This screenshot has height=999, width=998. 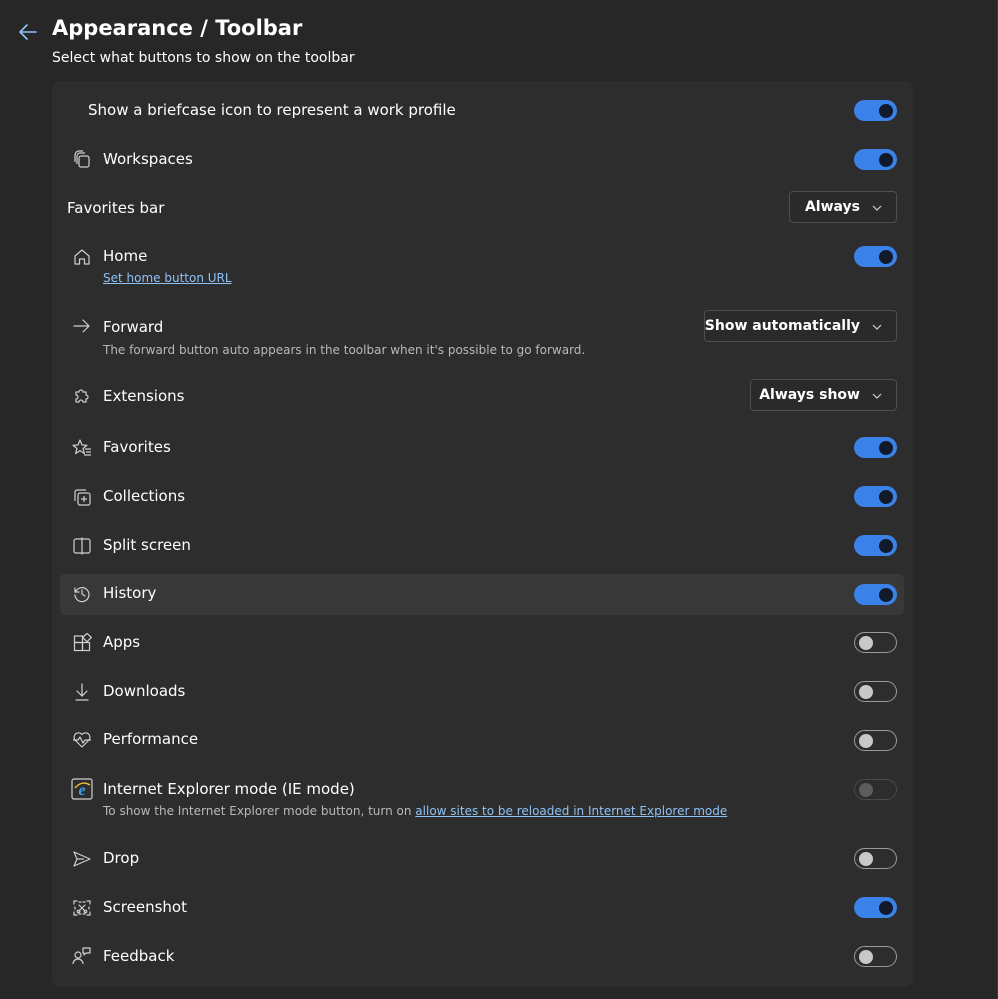 I want to click on feedback-icon, so click(x=82, y=956).